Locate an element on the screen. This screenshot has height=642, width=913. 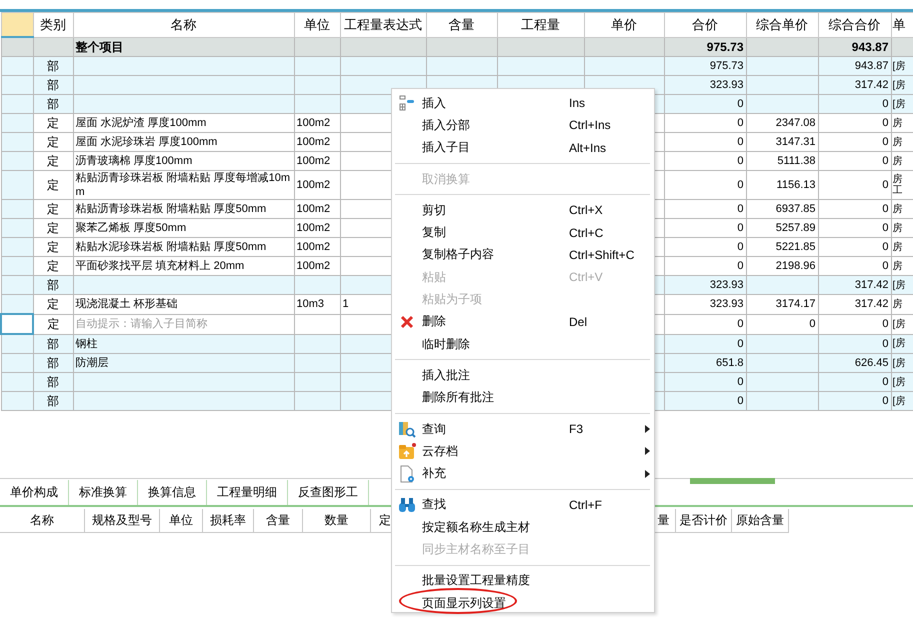
table-cell: 整个项目 is located at coordinates (100, 47).